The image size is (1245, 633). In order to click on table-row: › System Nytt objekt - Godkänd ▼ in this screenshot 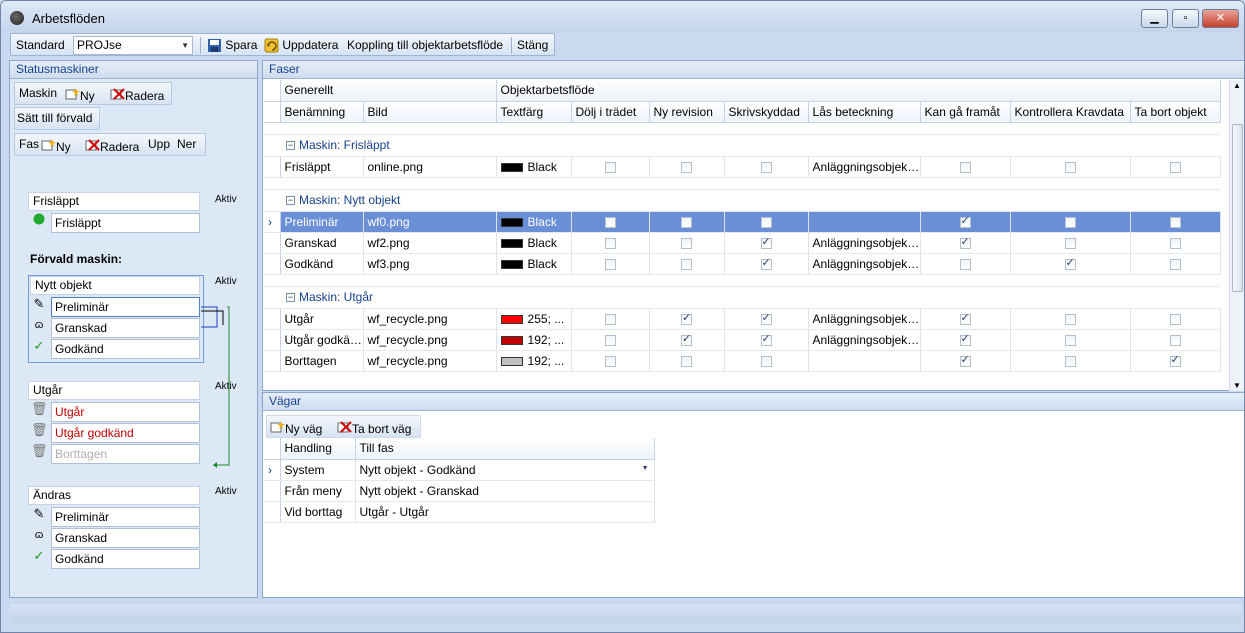, I will do `click(459, 470)`.